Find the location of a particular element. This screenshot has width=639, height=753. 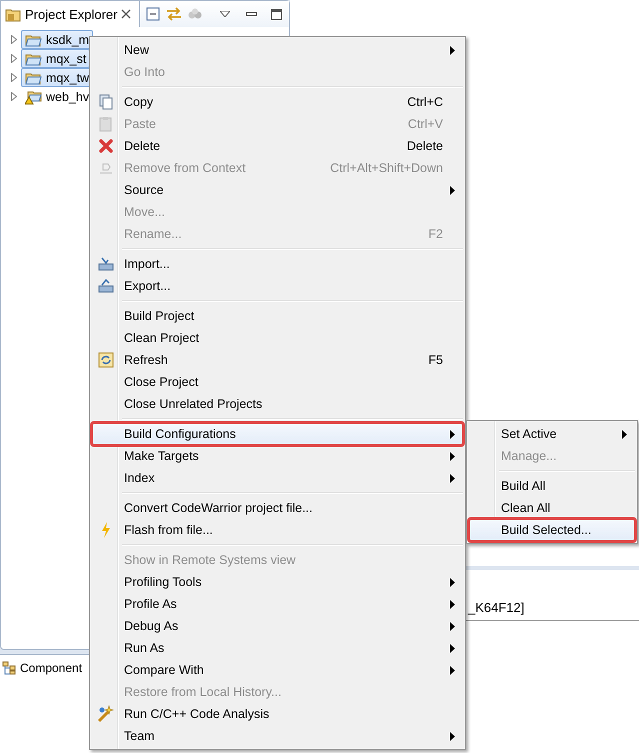

menu-item: Clean All is located at coordinates (552, 508).